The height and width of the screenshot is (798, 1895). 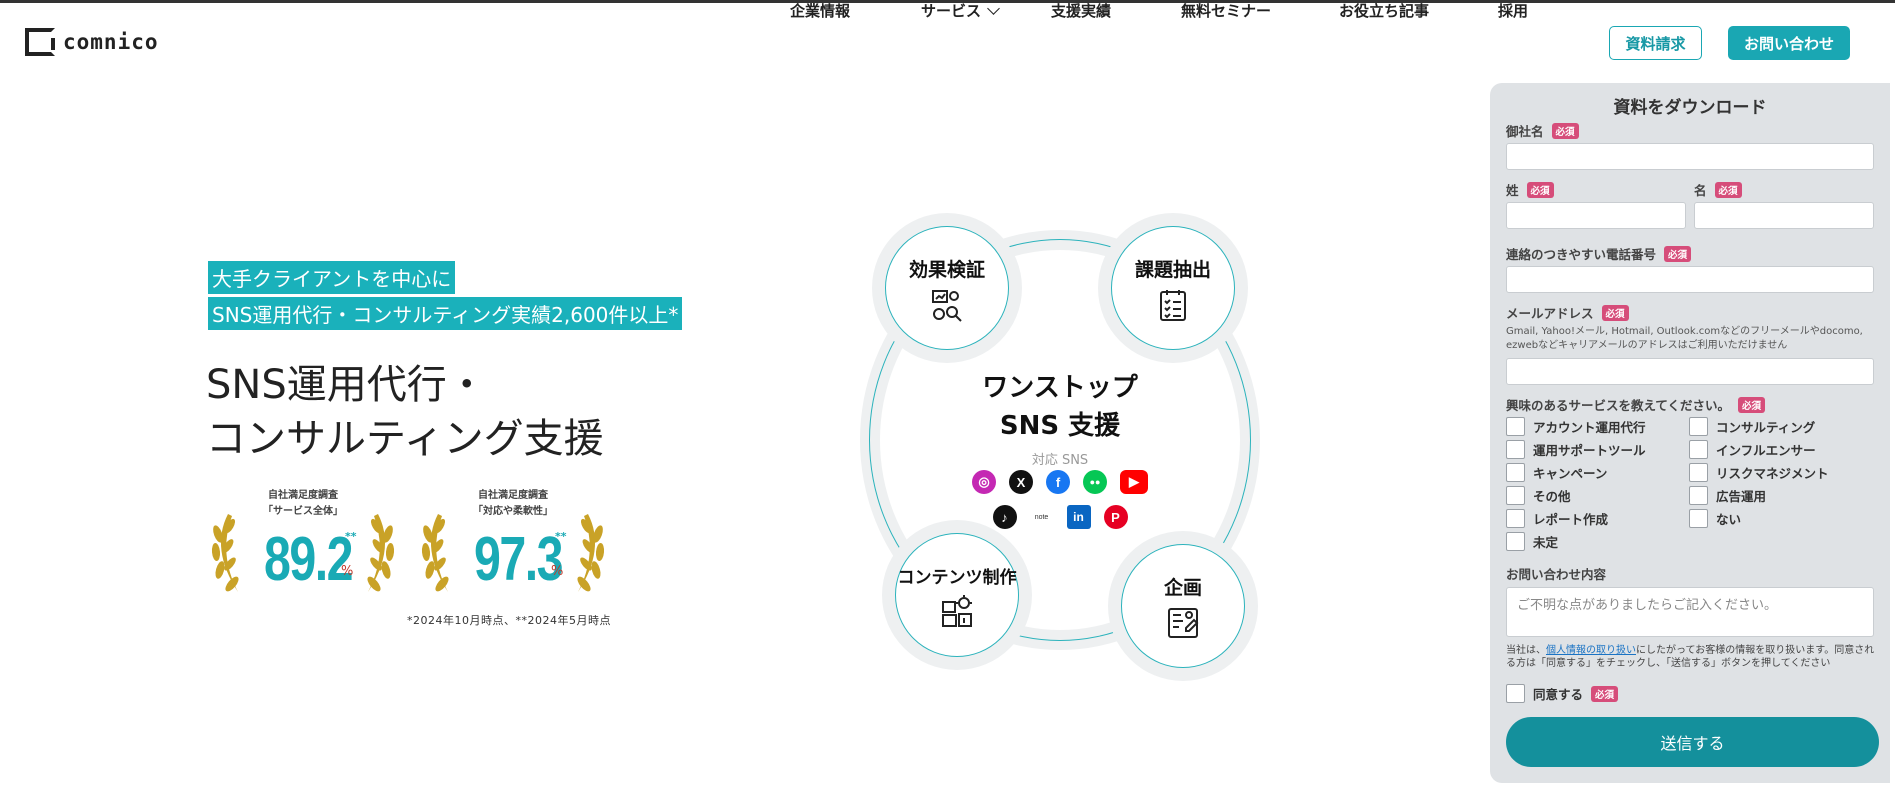 What do you see at coordinates (1591, 650) in the screenshot?
I see `privacy-policy-link: 個人情報の取り扱い` at bounding box center [1591, 650].